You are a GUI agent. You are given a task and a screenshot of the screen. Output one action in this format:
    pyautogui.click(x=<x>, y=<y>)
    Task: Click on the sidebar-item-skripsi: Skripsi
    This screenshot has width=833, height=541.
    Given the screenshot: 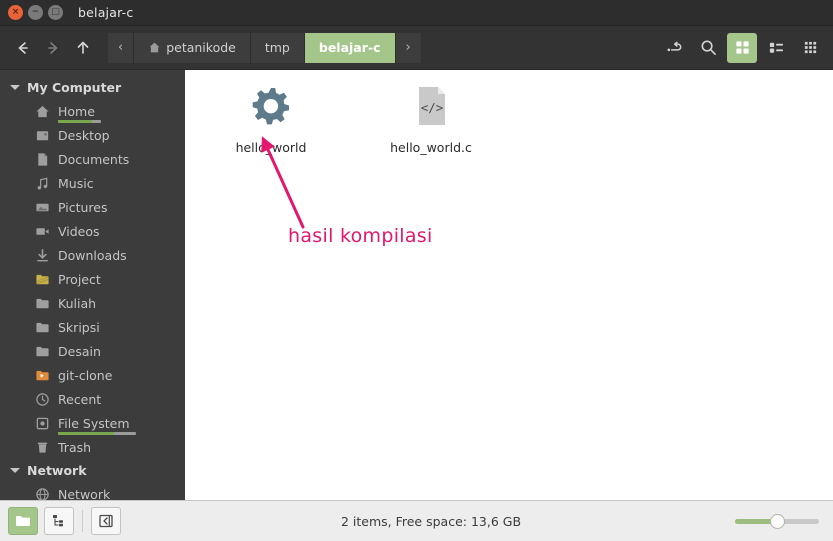 What is the action you would take?
    pyautogui.click(x=92, y=327)
    